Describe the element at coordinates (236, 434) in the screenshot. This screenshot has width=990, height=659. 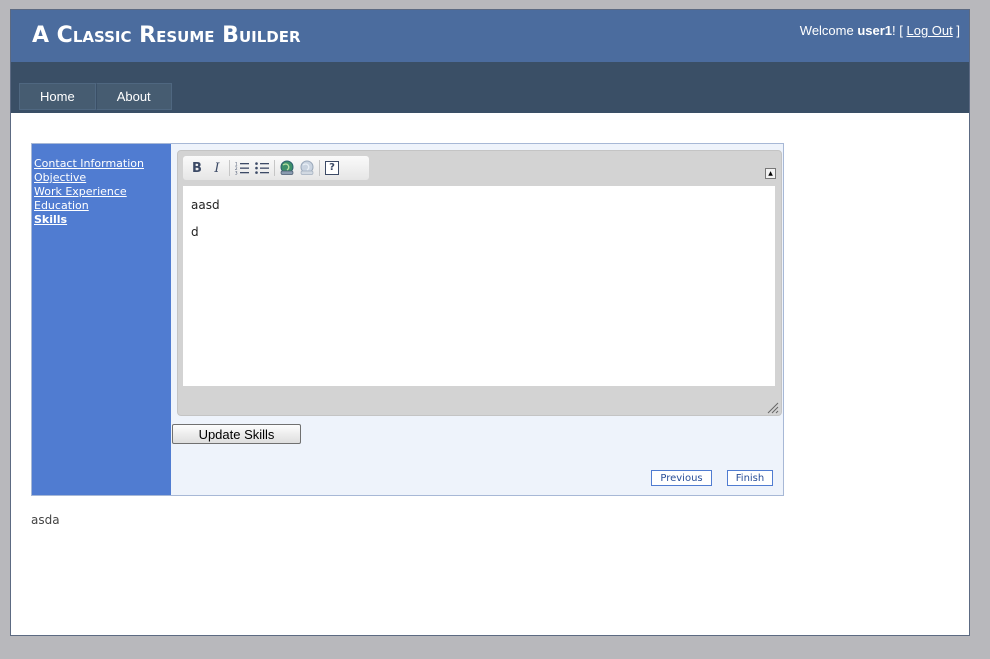
I see `update-skills-button: Update Skills` at that location.